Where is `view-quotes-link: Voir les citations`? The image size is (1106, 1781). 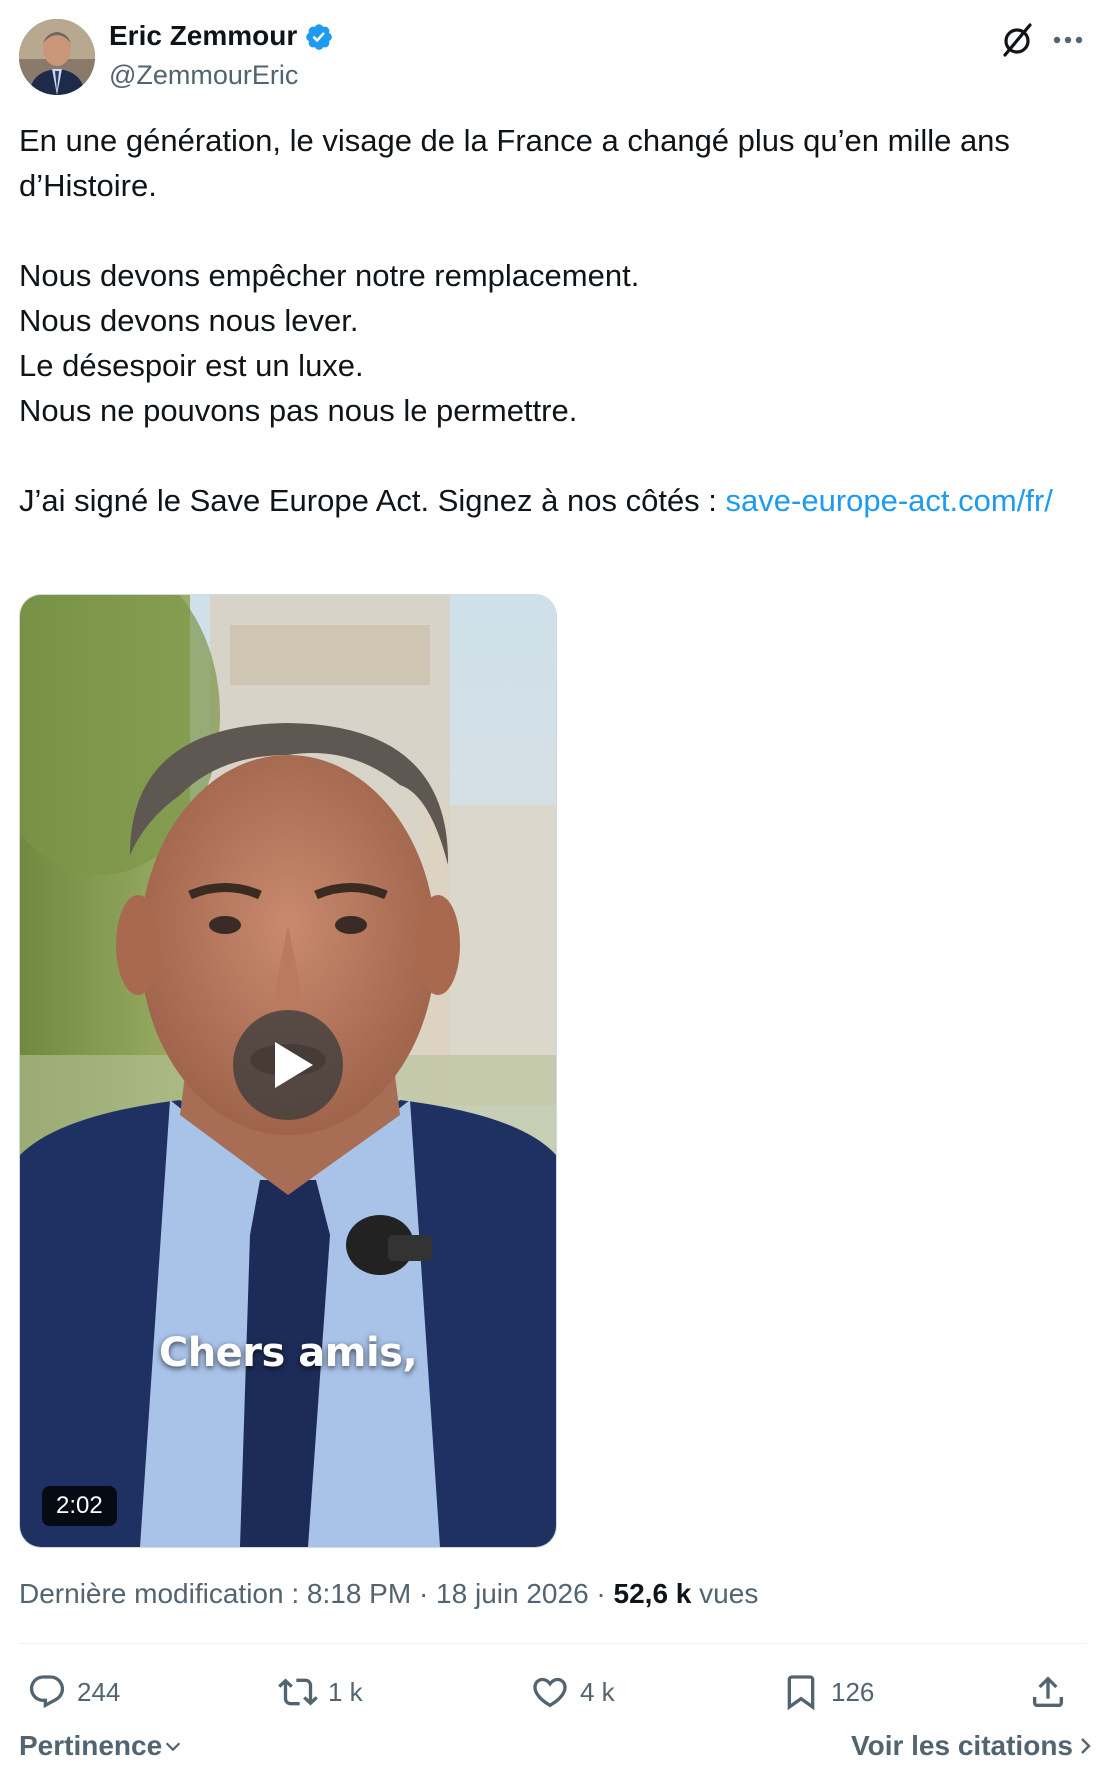 view-quotes-link: Voir les citations is located at coordinates (974, 1746).